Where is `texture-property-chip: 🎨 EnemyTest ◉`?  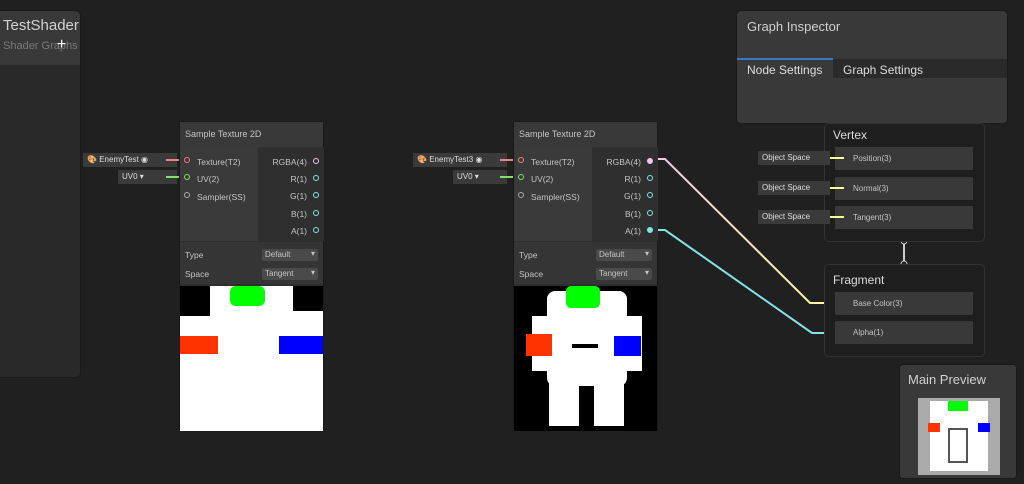
texture-property-chip: 🎨 EnemyTest ◉ is located at coordinates (130, 160).